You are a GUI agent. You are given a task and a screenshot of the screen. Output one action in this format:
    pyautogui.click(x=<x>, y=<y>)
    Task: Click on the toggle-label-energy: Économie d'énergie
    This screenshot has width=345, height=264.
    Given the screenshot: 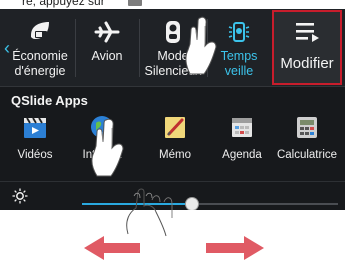 What is the action you would take?
    pyautogui.click(x=40, y=63)
    